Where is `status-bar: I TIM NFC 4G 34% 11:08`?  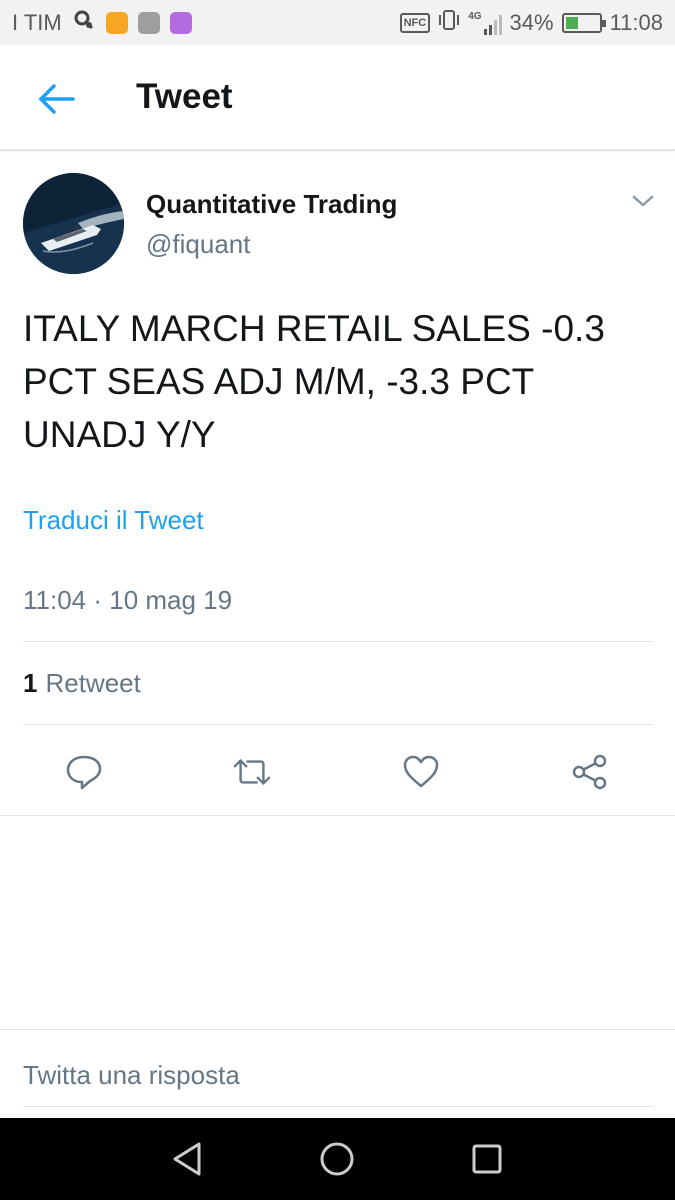 status-bar: I TIM NFC 4G 34% 11:08 is located at coordinates (337, 22).